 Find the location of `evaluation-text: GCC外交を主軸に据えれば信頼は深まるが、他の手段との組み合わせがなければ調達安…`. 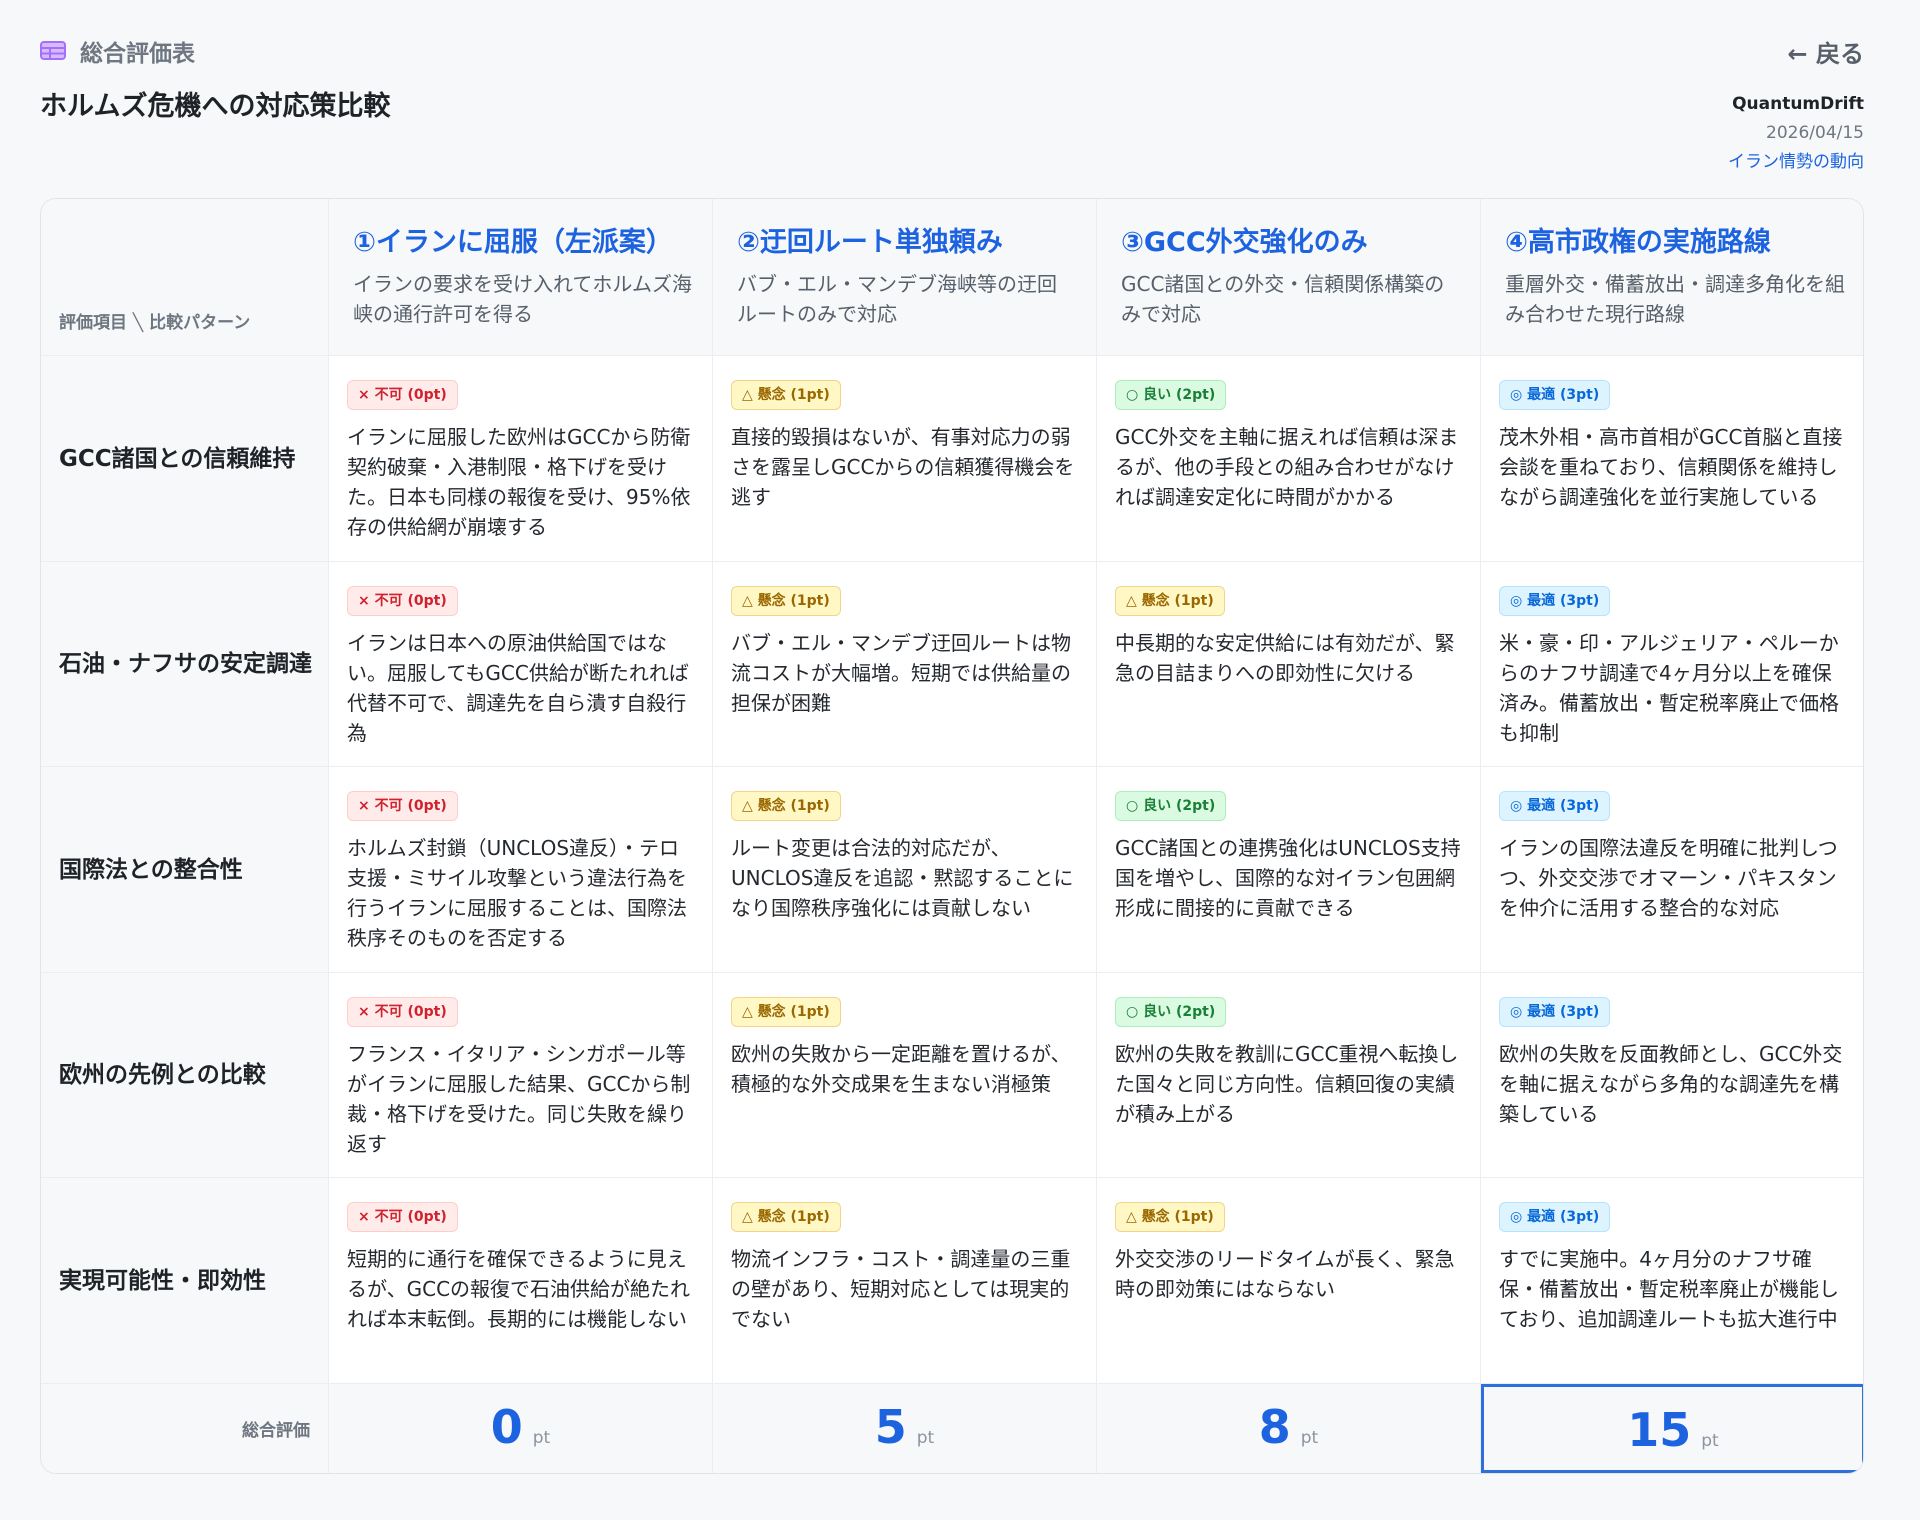

evaluation-text: GCC外交を主軸に据えれば信頼は深まるが、他の手段との組み合わせがなければ調達安… is located at coordinates (1287, 467).